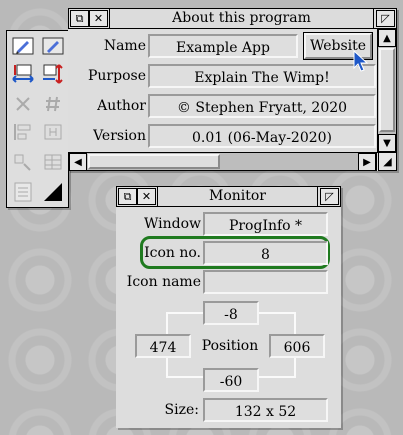 This screenshot has width=403, height=435. I want to click on list-icon, so click(23, 192).